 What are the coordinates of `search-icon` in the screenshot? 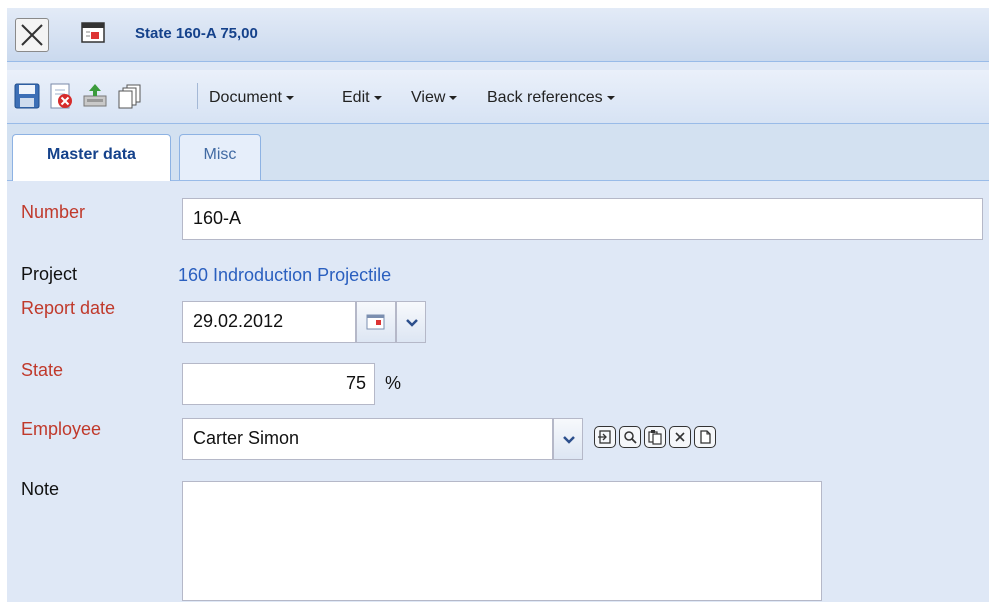 It's located at (630, 437).